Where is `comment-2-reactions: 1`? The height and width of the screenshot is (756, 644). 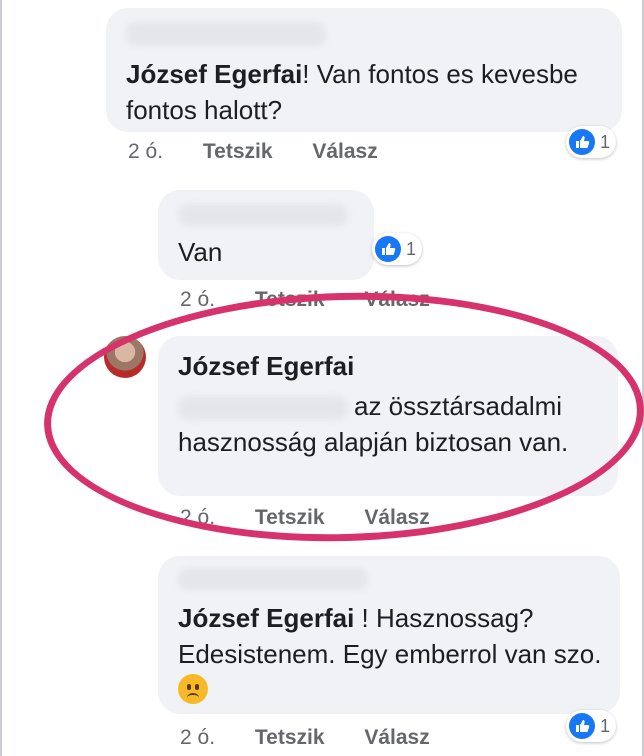 comment-2-reactions: 1 is located at coordinates (397, 249).